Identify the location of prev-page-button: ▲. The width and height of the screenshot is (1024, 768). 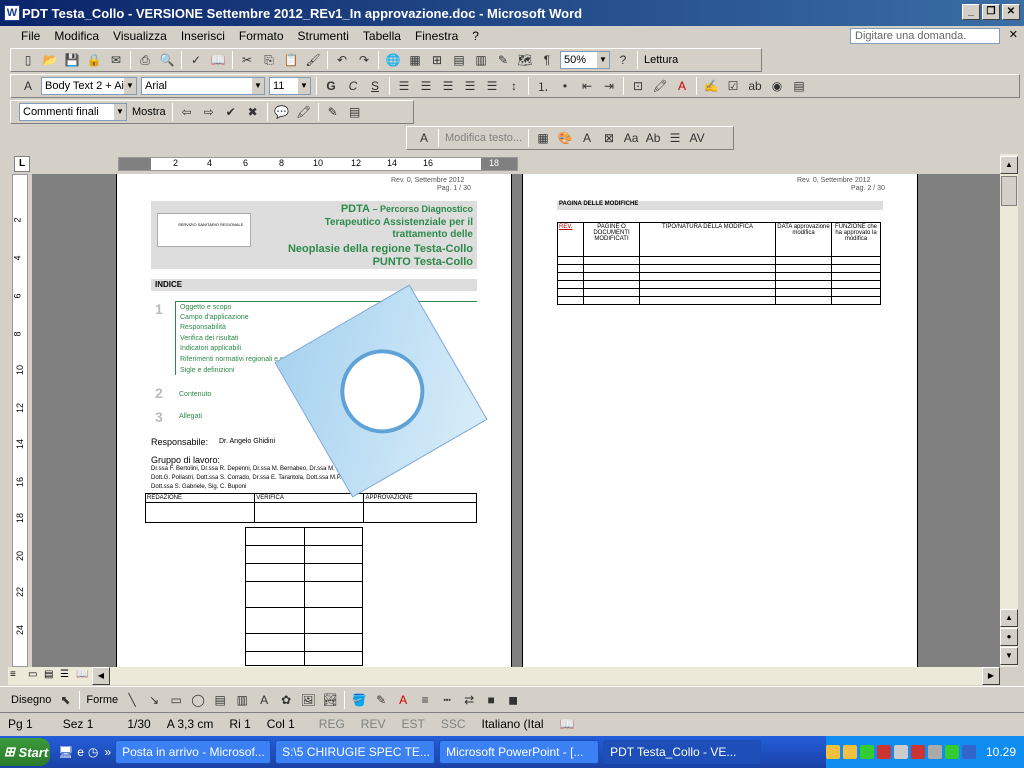
(1009, 618).